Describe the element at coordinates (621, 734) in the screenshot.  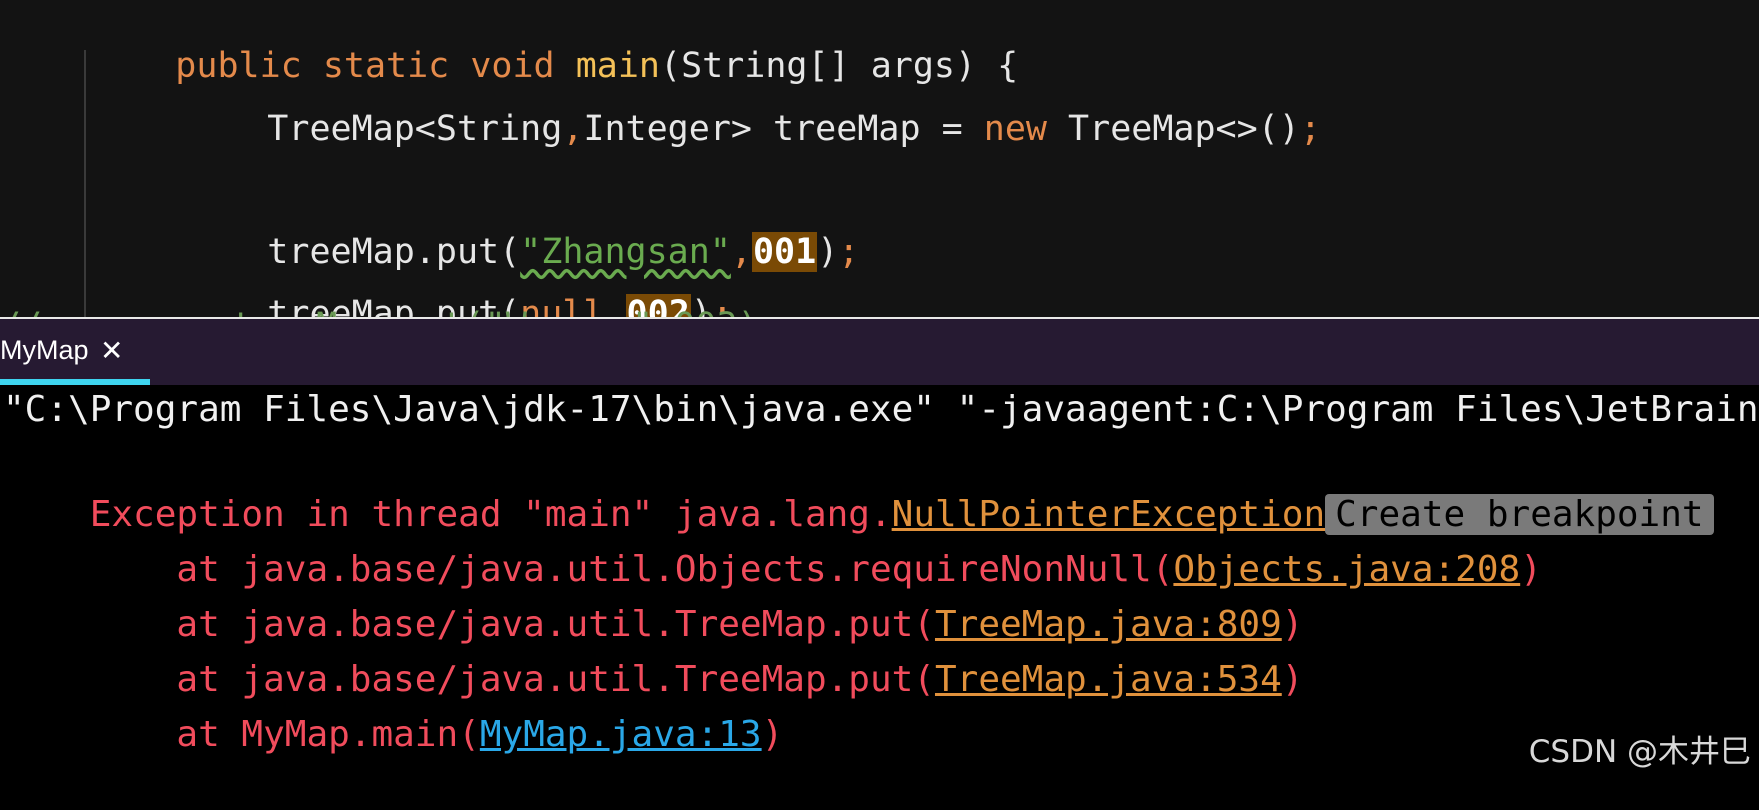
I see `stack-frame-link-user-code: MyMap.java:13` at that location.